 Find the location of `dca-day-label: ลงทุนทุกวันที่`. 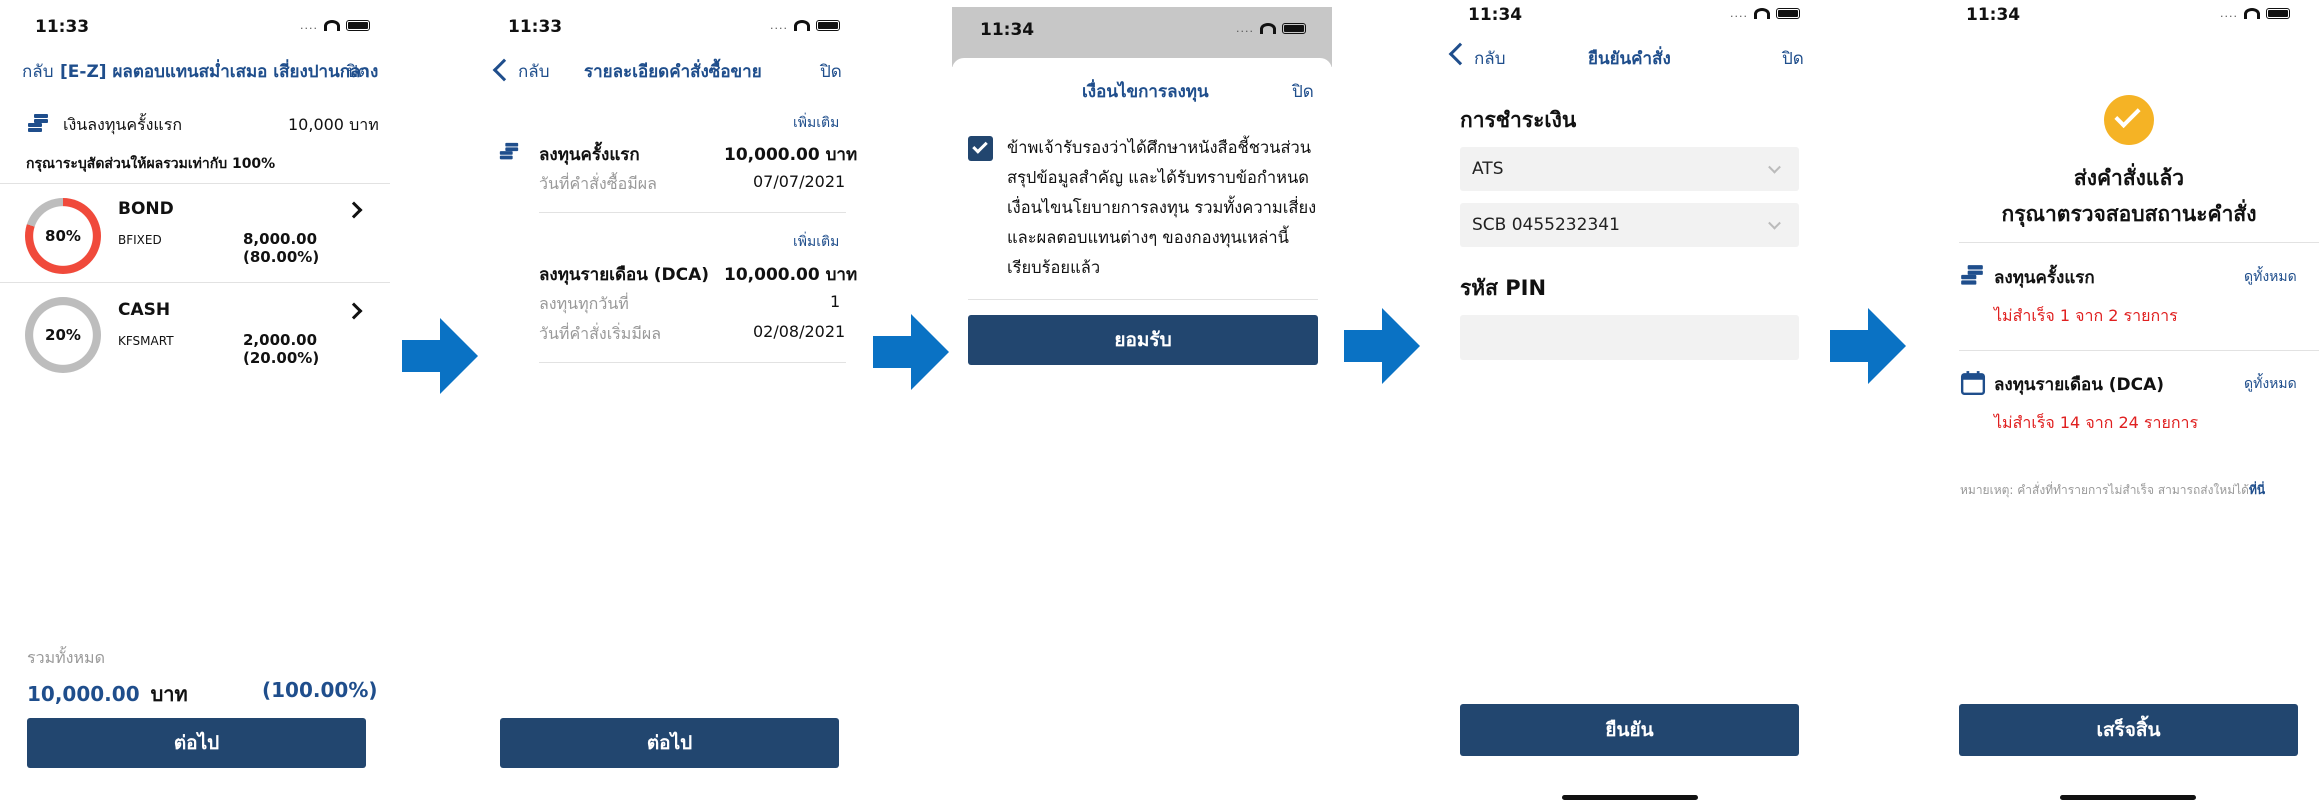

dca-day-label: ลงทุนทุกวันที่ is located at coordinates (584, 303).